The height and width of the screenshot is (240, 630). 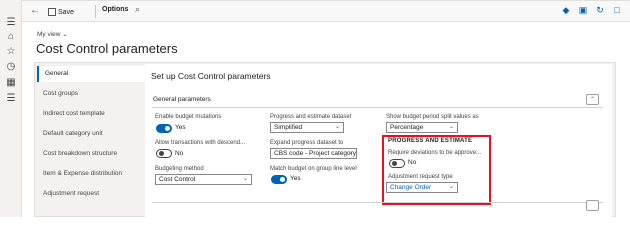 What do you see at coordinates (11, 22) in the screenshot?
I see `hamburger-menu-icon: ☰` at bounding box center [11, 22].